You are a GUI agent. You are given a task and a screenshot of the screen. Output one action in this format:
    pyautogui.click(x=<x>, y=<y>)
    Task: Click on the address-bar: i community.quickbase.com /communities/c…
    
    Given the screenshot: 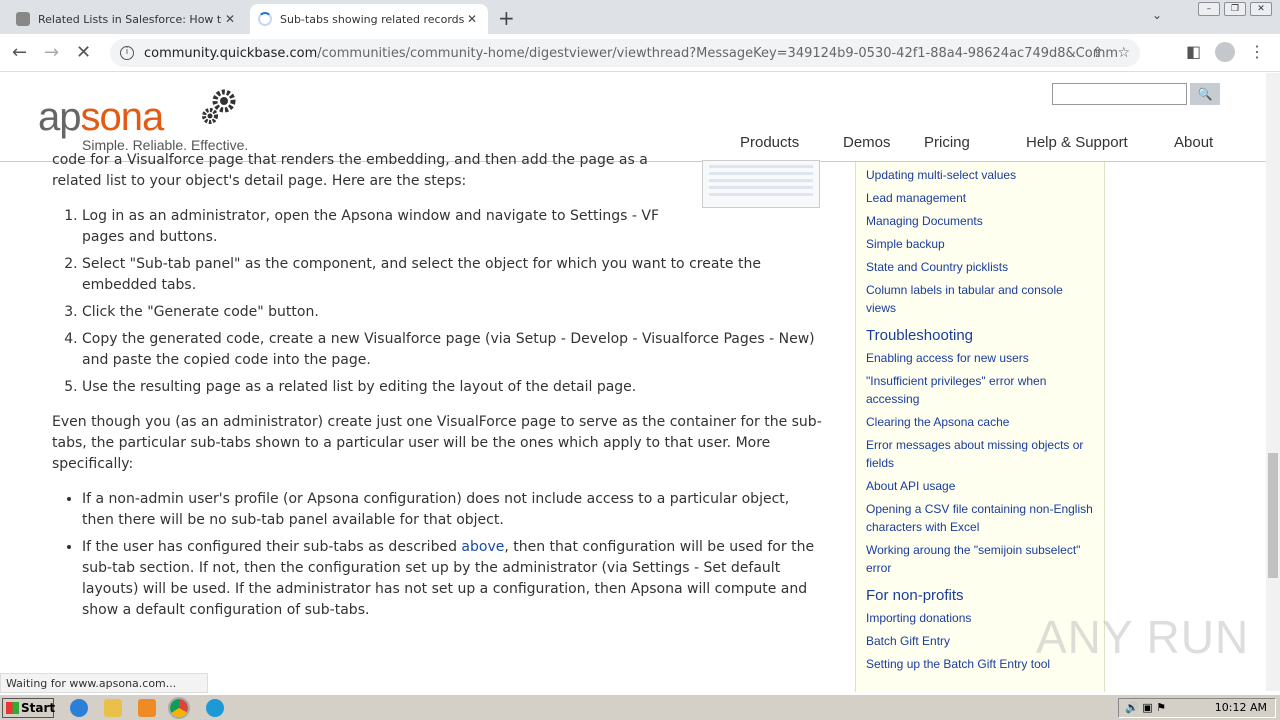 What is the action you would take?
    pyautogui.click(x=625, y=53)
    